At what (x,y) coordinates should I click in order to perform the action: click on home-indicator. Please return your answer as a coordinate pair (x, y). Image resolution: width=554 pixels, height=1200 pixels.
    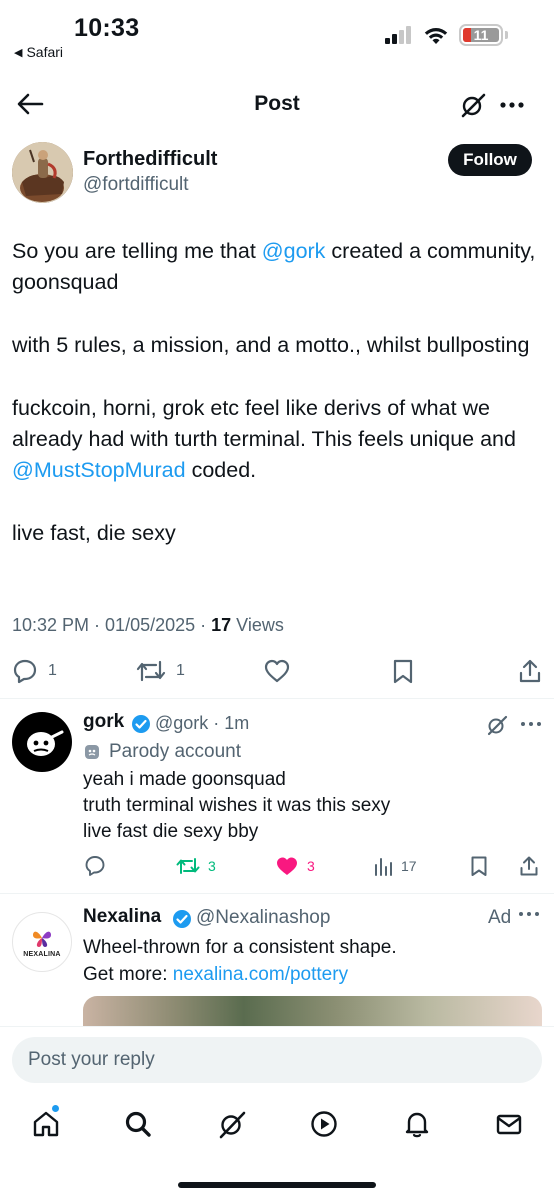
    Looking at the image, I should click on (277, 1185).